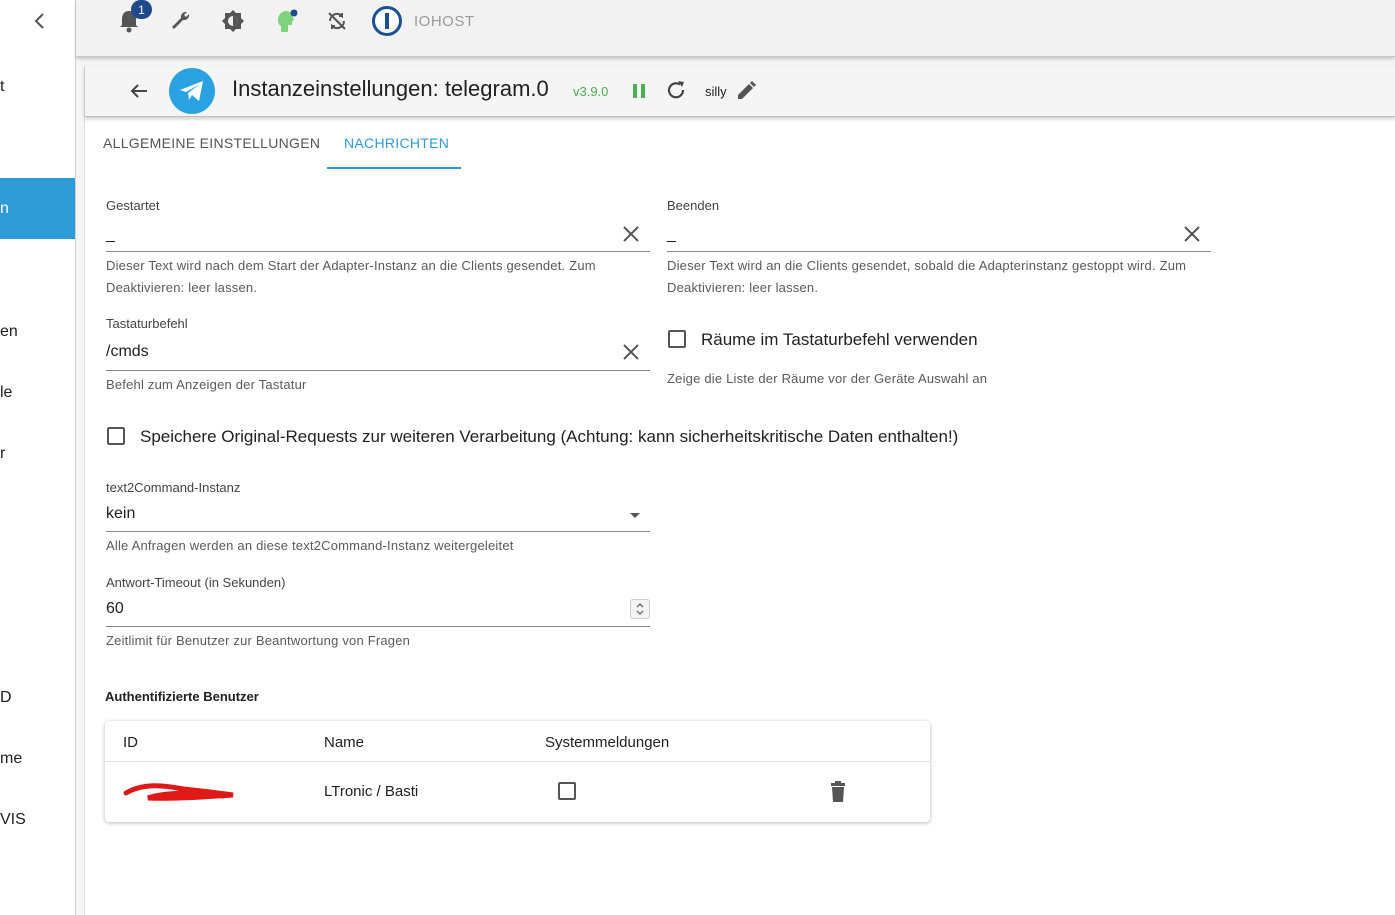  What do you see at coordinates (337, 21) in the screenshot?
I see `sync-disabled-icon` at bounding box center [337, 21].